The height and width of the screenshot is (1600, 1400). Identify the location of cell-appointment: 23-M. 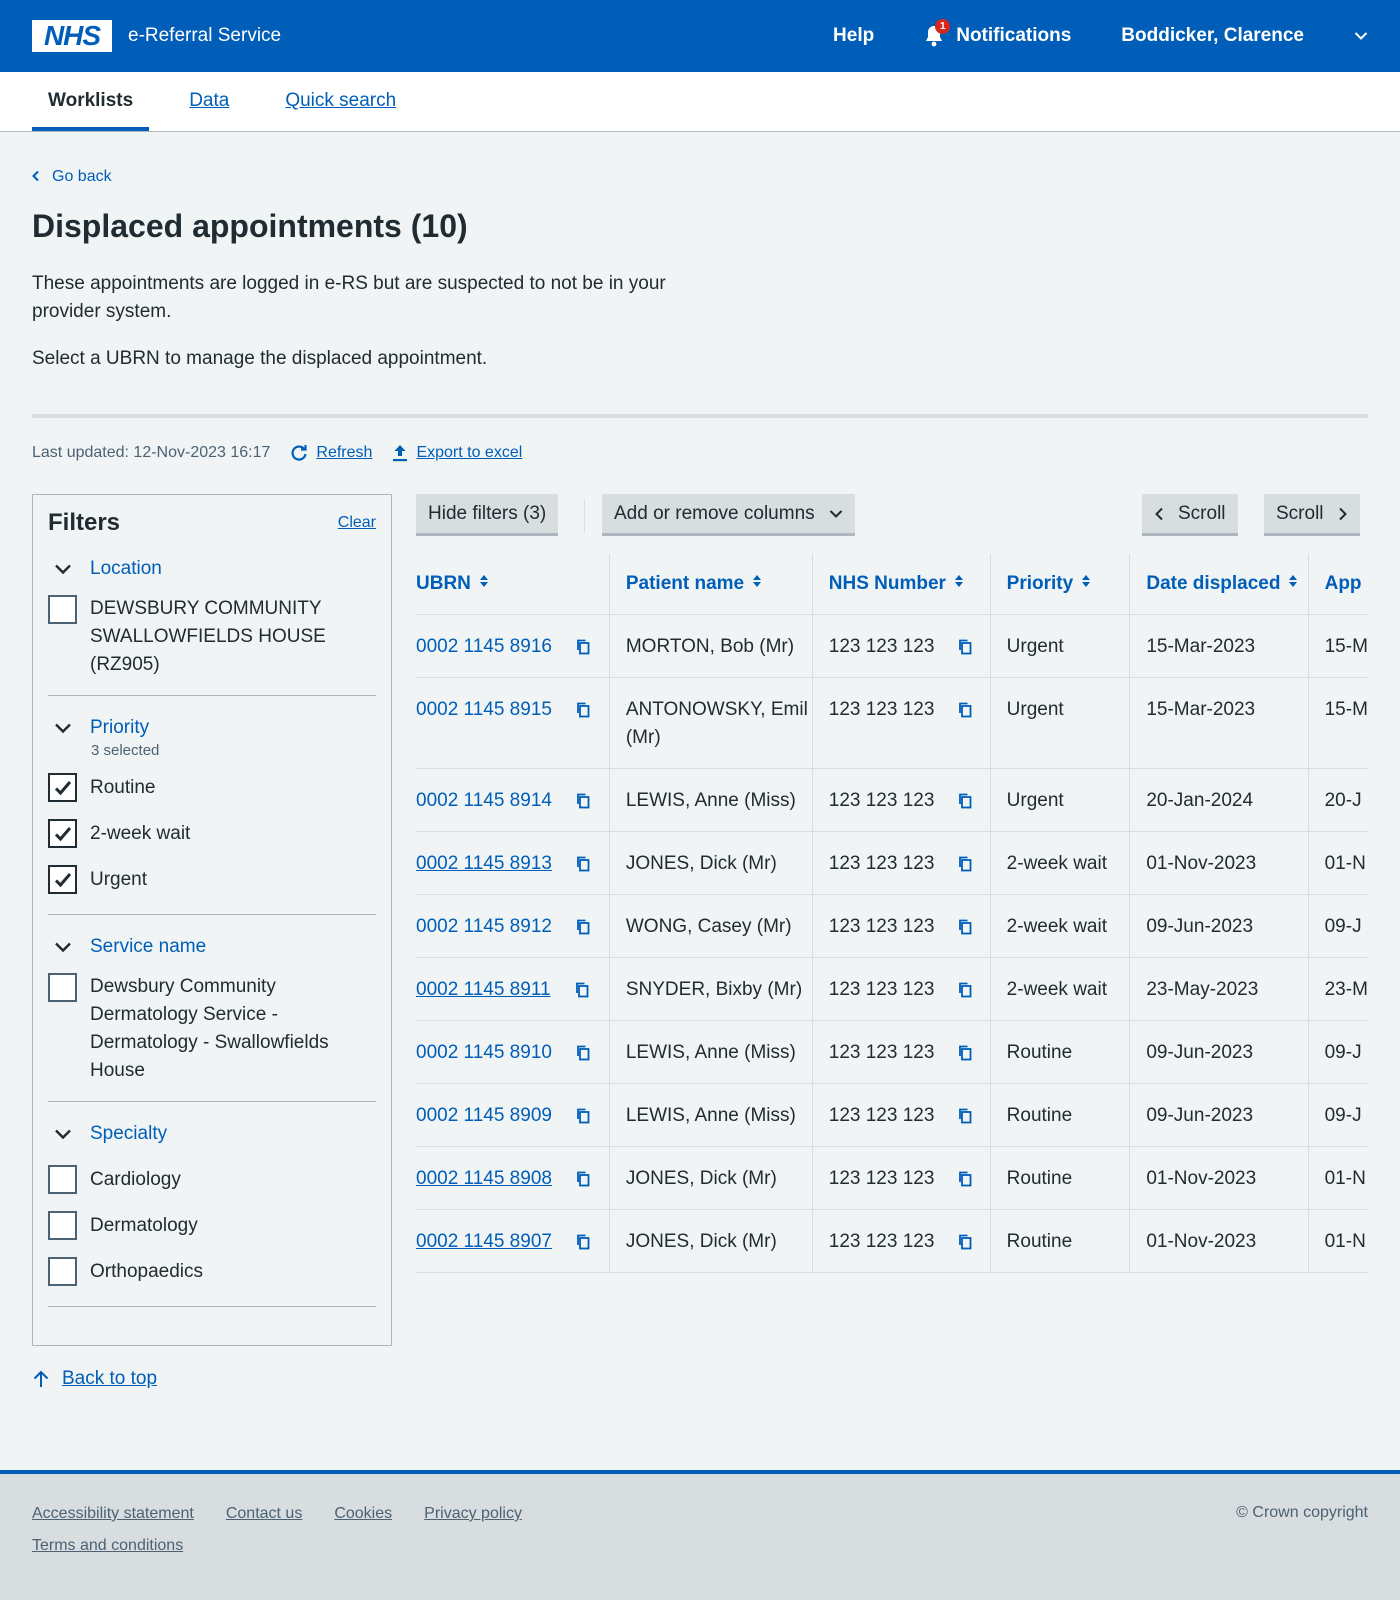
(1337, 989).